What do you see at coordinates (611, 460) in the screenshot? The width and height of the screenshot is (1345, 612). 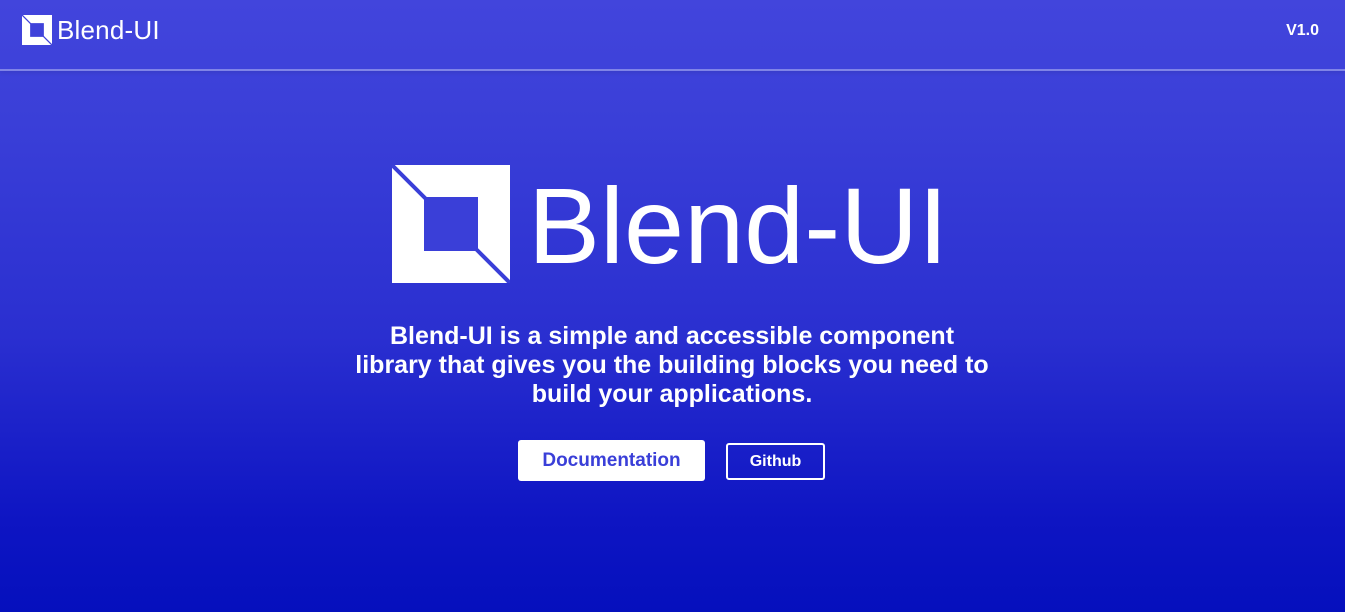 I see `documentation-button: Documentation` at bounding box center [611, 460].